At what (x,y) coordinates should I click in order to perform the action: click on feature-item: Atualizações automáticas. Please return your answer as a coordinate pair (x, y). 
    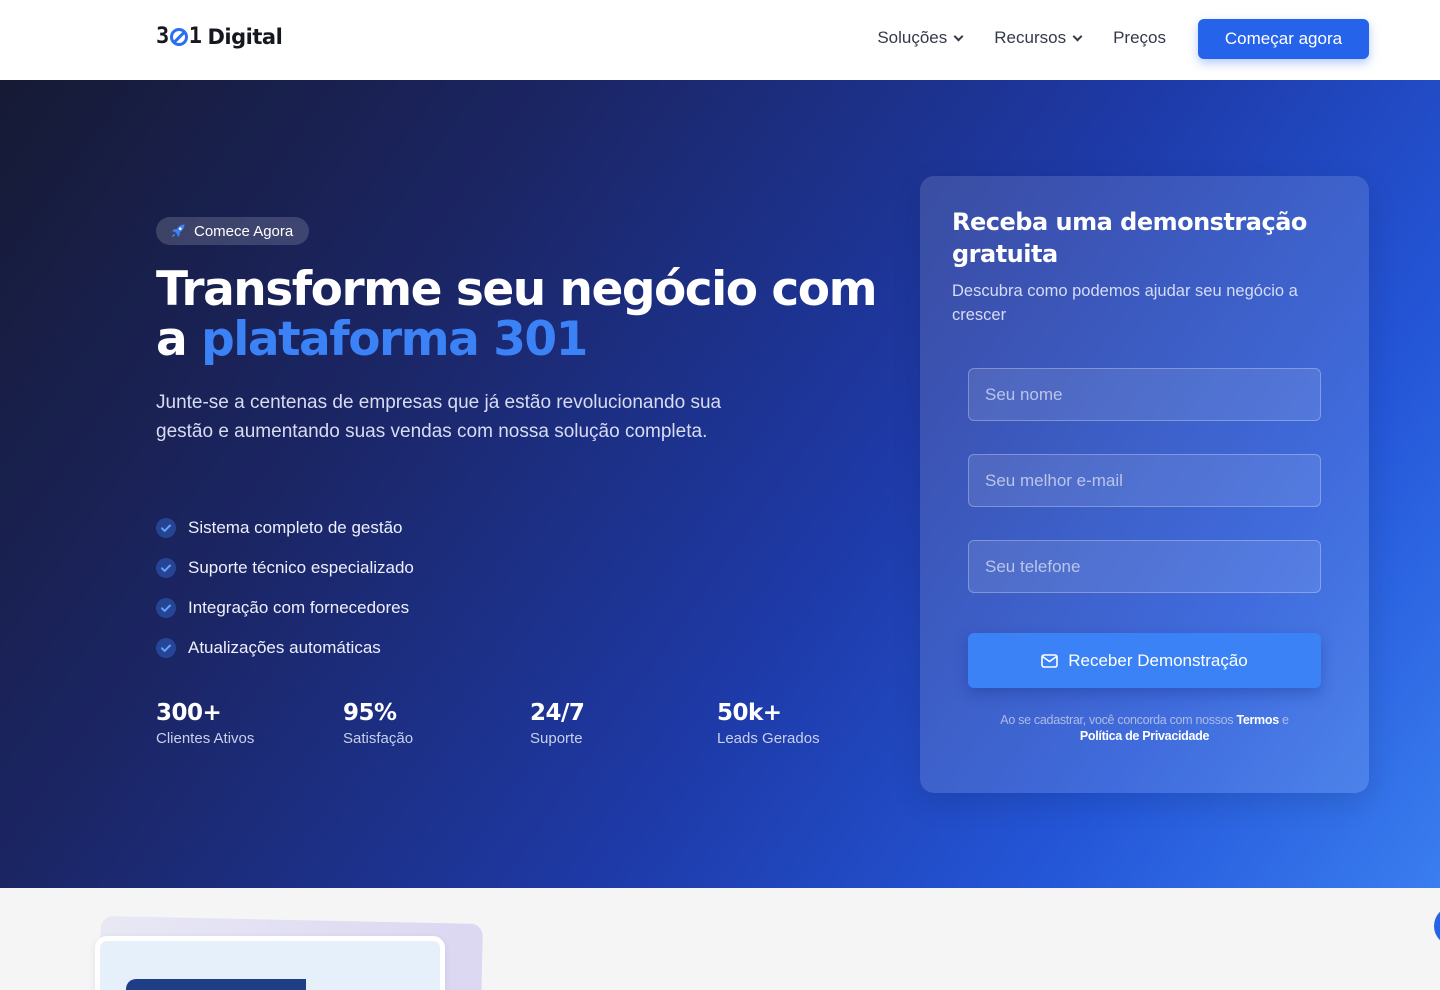
    Looking at the image, I should click on (285, 648).